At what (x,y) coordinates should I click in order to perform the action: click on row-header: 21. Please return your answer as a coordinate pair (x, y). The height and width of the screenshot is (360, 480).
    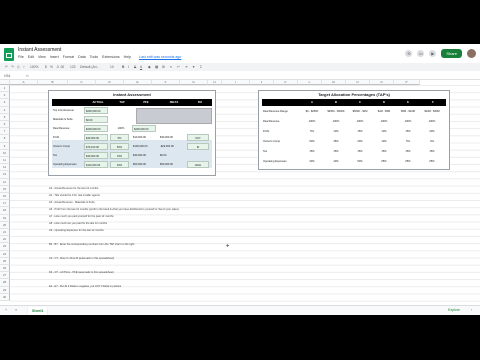
    Looking at the image, I should click on (5, 233).